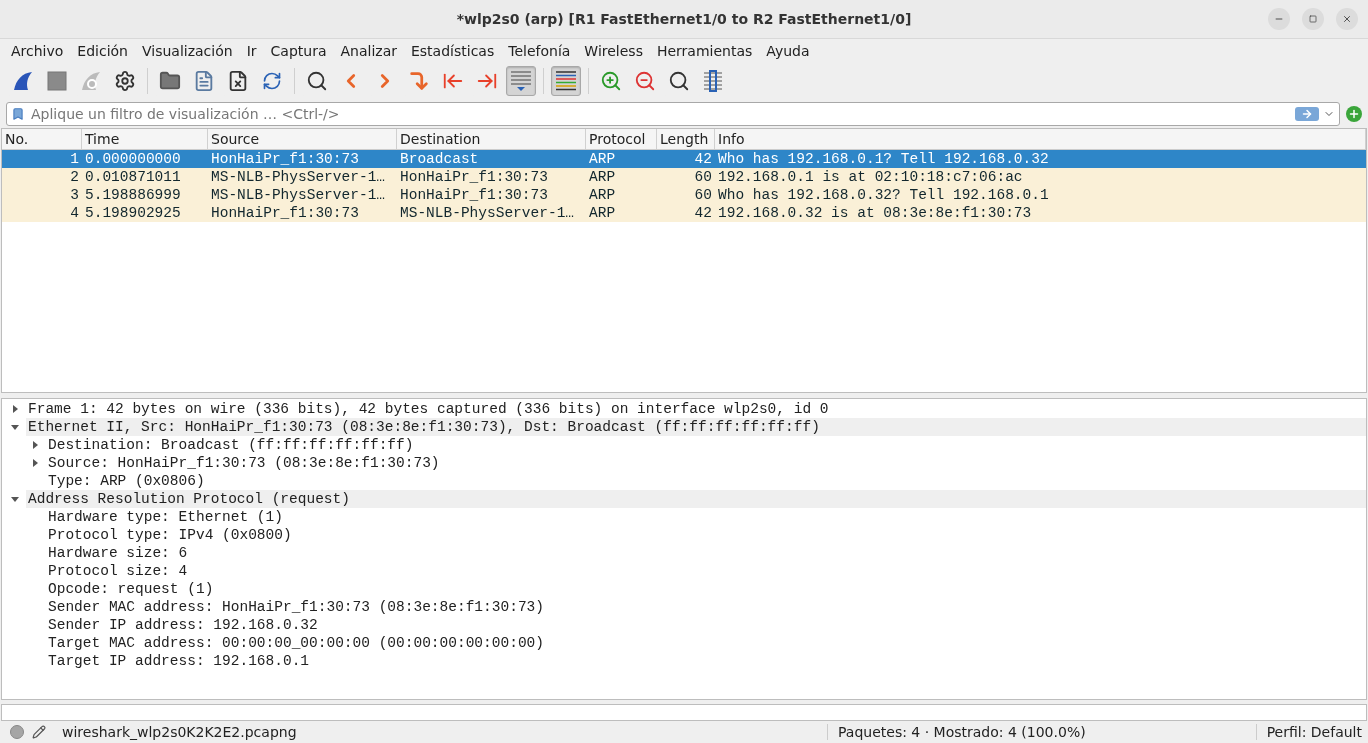 This screenshot has width=1368, height=743. I want to click on menu-item: Visualización, so click(187, 50).